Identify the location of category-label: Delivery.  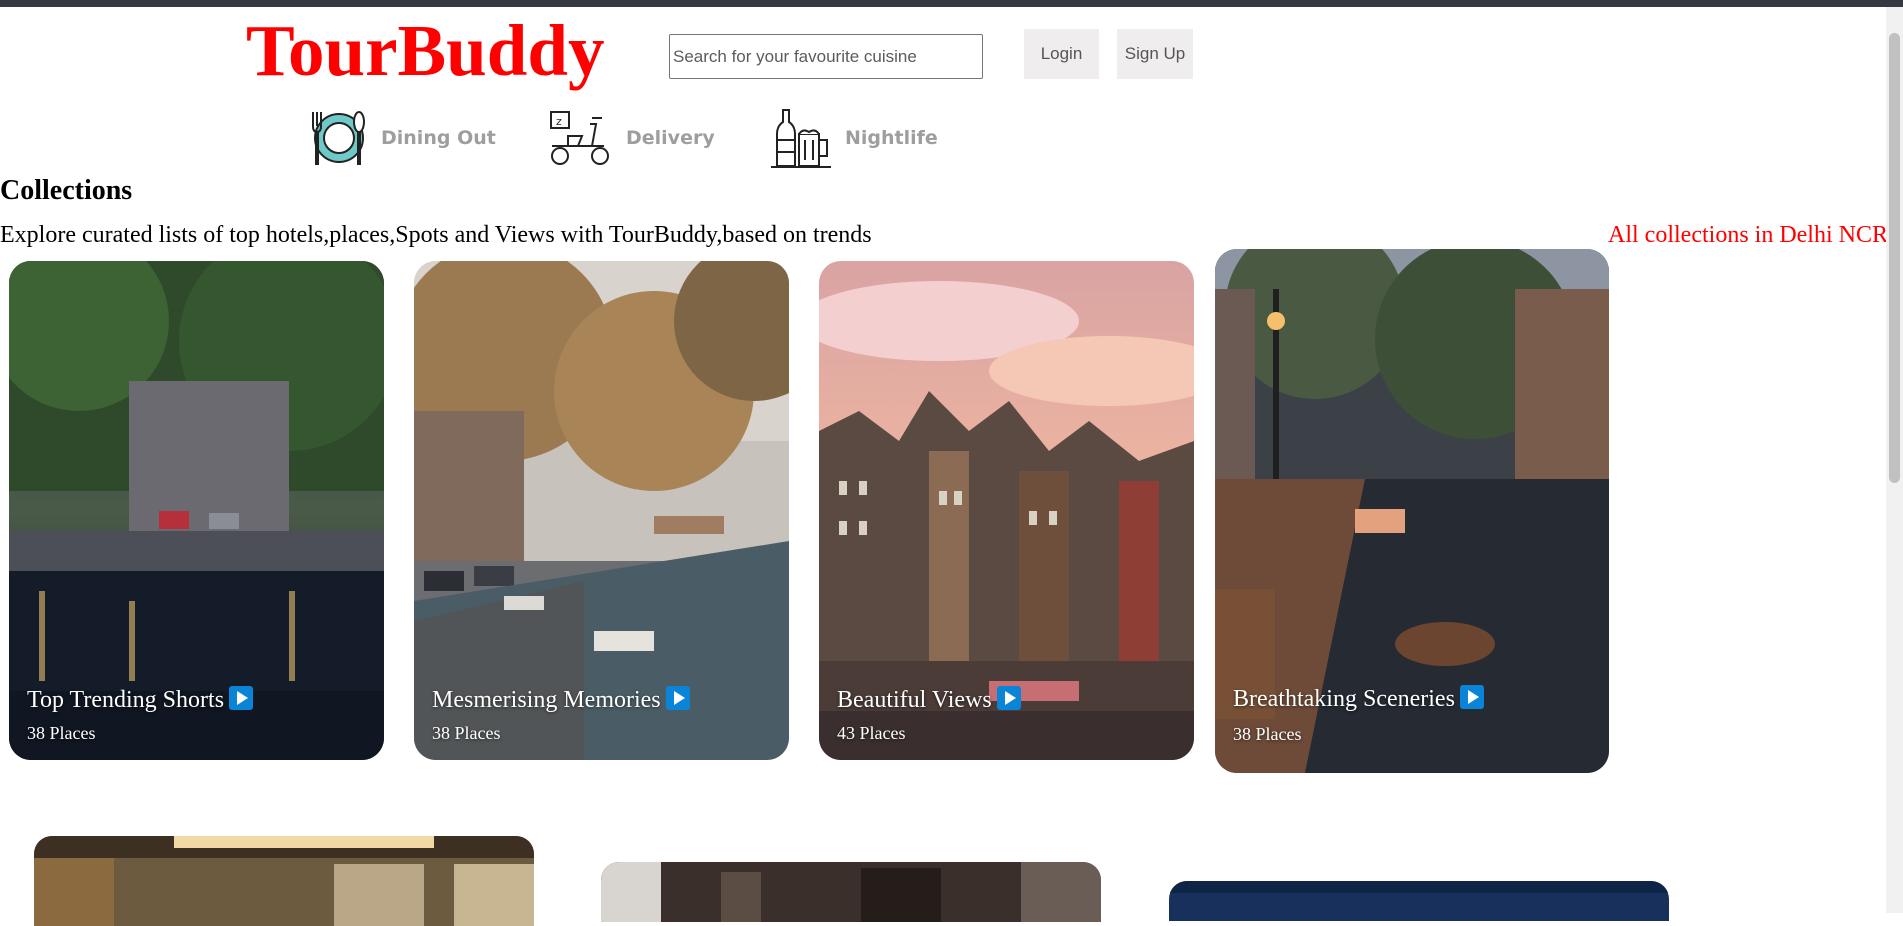
(670, 138).